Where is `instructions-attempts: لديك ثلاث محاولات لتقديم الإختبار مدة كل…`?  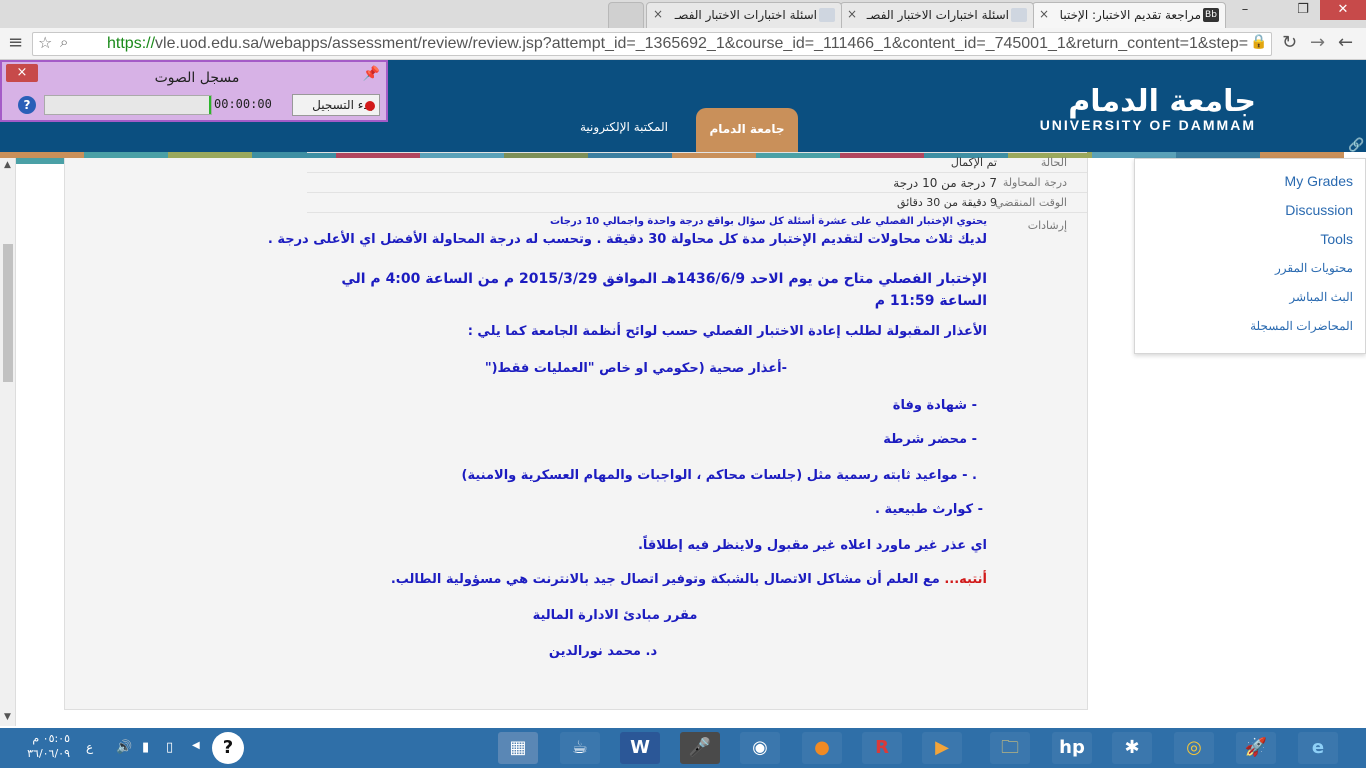
instructions-attempts: لديك ثلاث محاولات لتقديم الإختبار مدة كل… is located at coordinates (627, 239).